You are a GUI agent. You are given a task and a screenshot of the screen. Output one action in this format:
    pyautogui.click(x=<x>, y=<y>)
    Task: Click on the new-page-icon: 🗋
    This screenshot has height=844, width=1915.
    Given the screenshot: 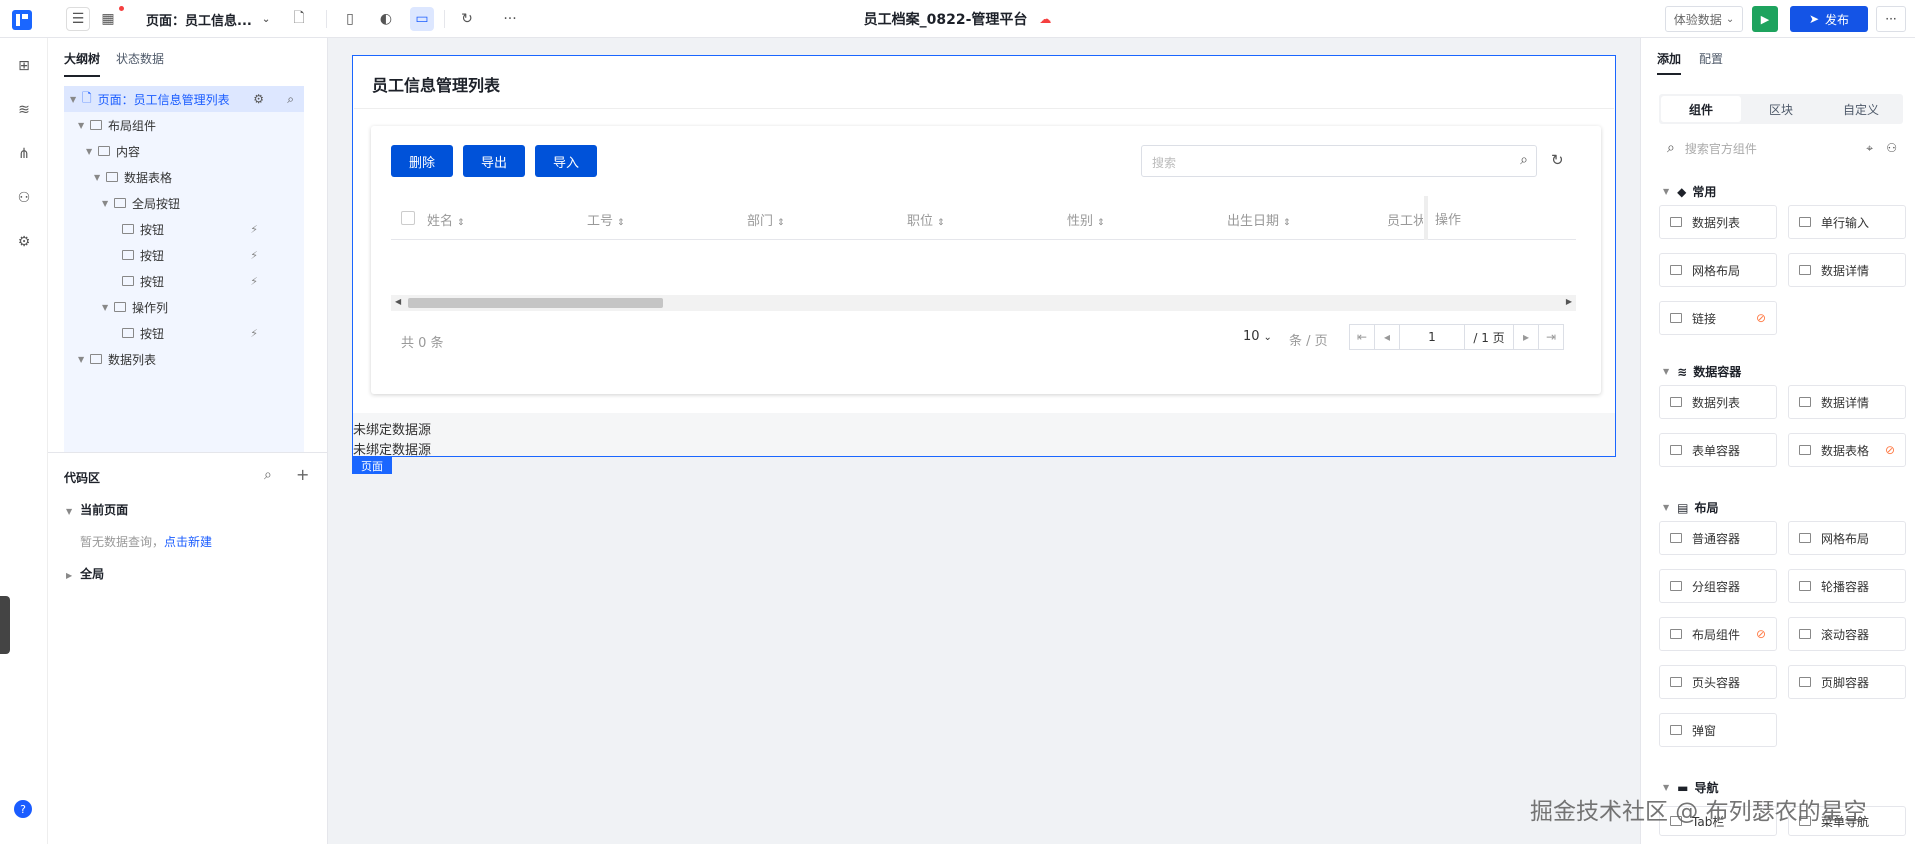 What is the action you would take?
    pyautogui.click(x=299, y=19)
    